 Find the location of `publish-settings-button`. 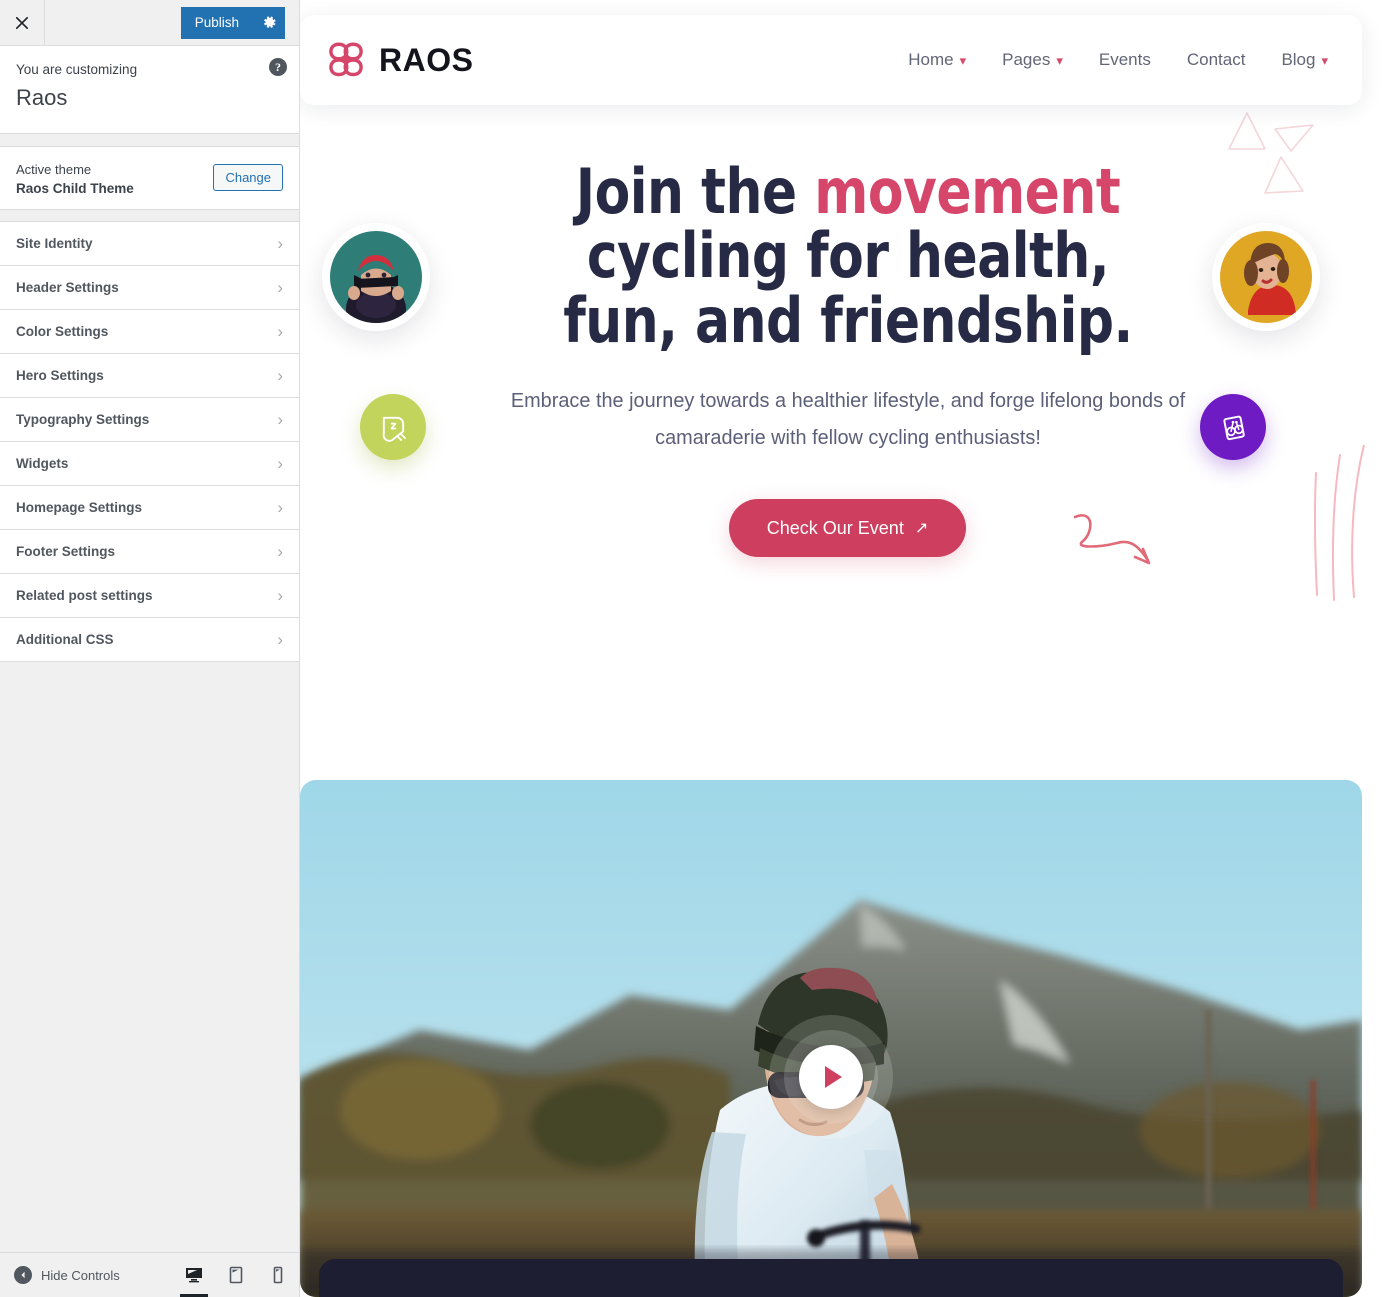

publish-settings-button is located at coordinates (269, 22).